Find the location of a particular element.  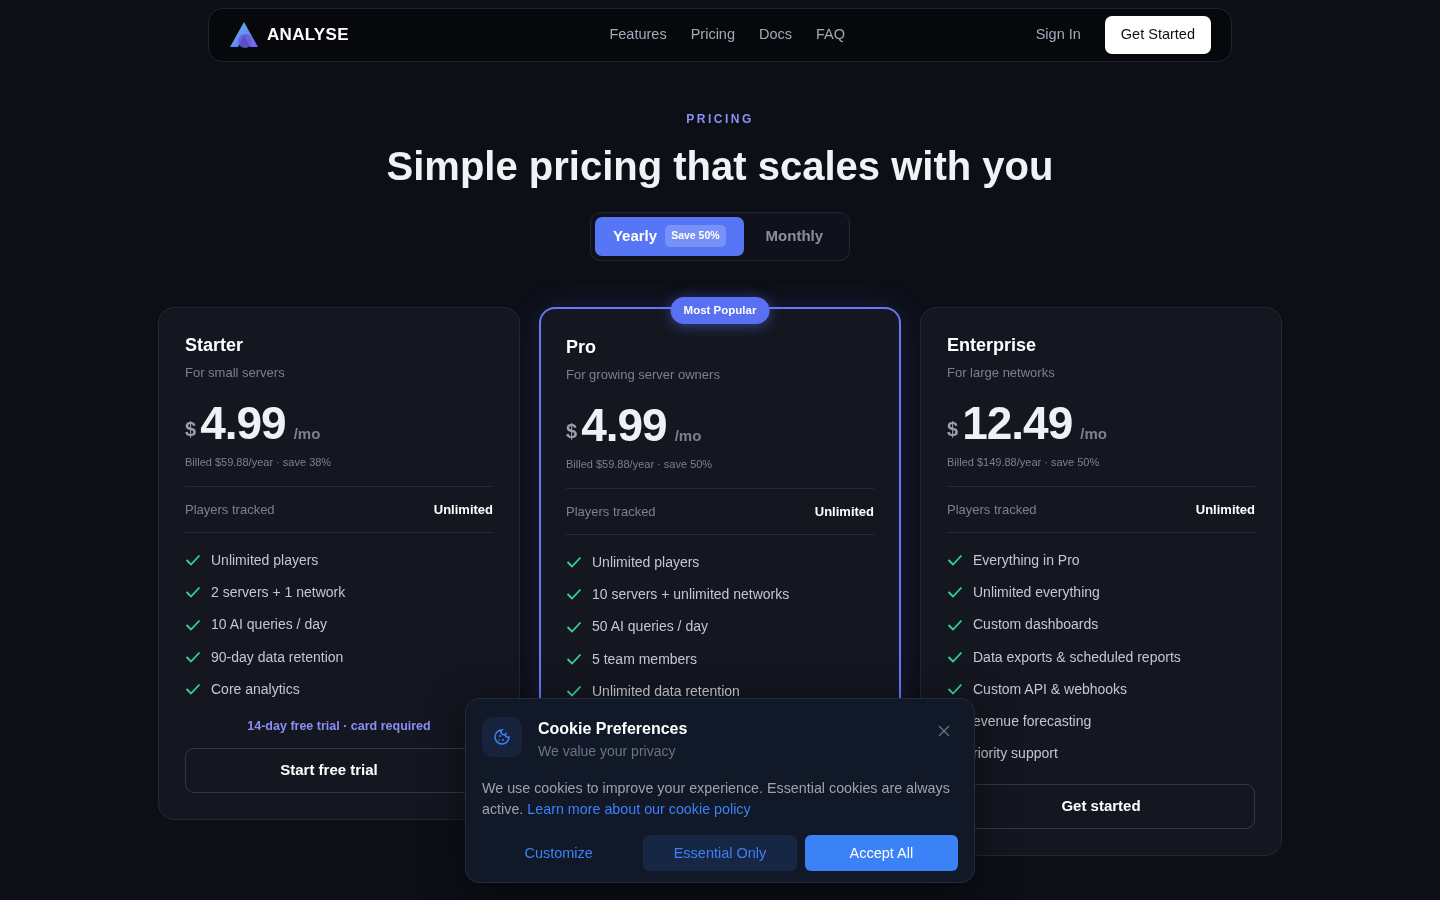

dialog-title: Cookie Preferences is located at coordinates (613, 729).